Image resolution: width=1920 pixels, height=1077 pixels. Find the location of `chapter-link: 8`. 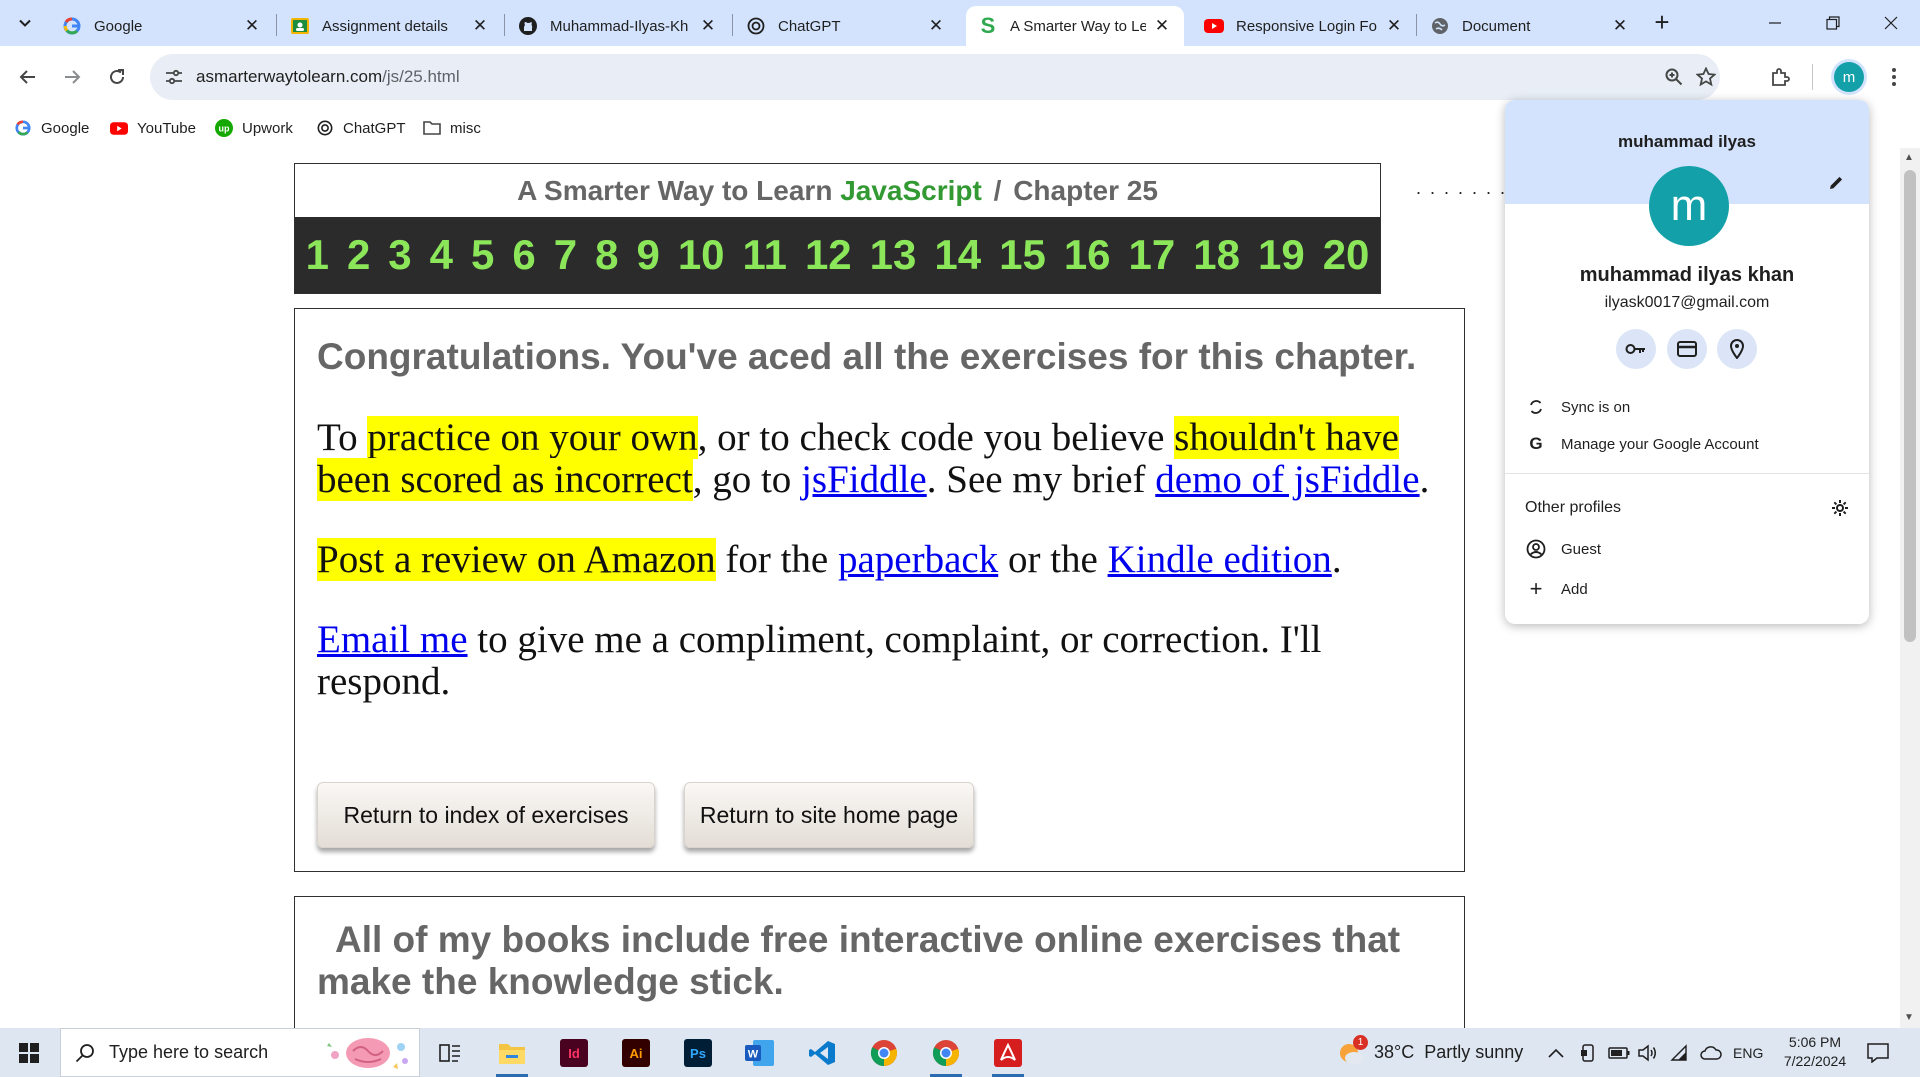

chapter-link: 8 is located at coordinates (606, 255).